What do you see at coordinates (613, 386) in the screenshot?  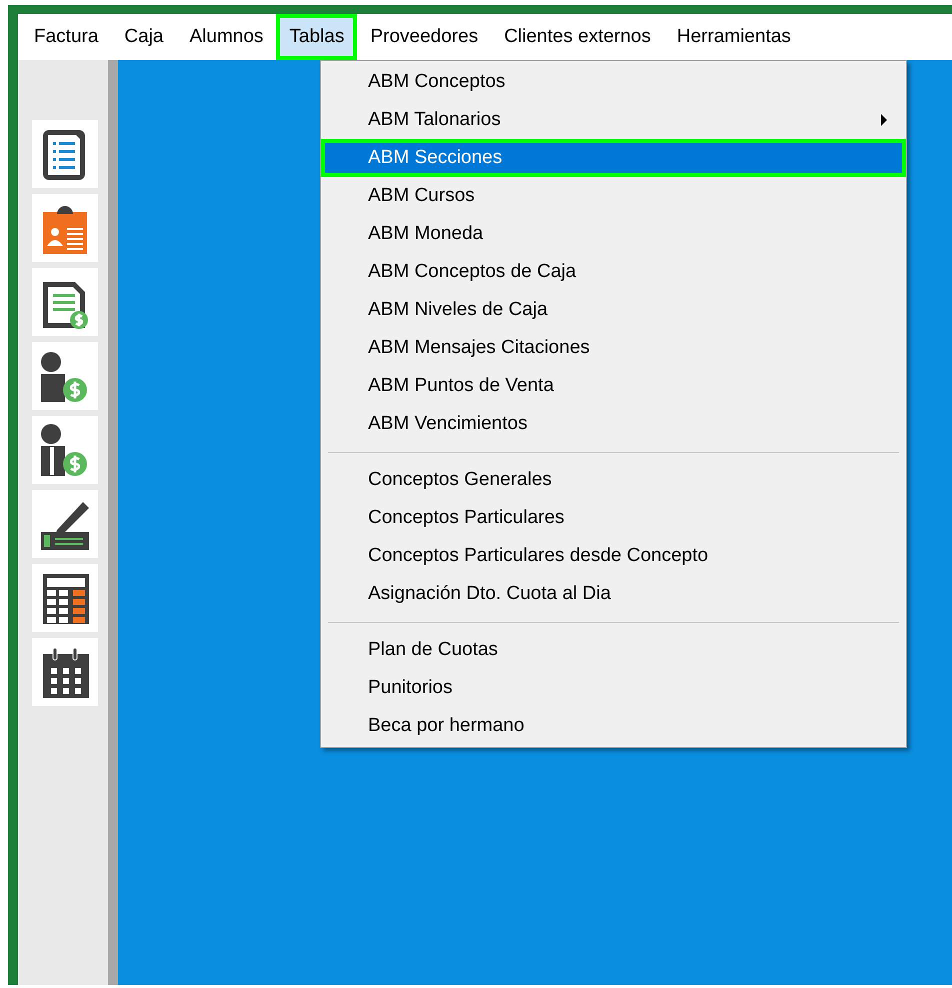 I see `menu-option: ABM Puntos de Venta` at bounding box center [613, 386].